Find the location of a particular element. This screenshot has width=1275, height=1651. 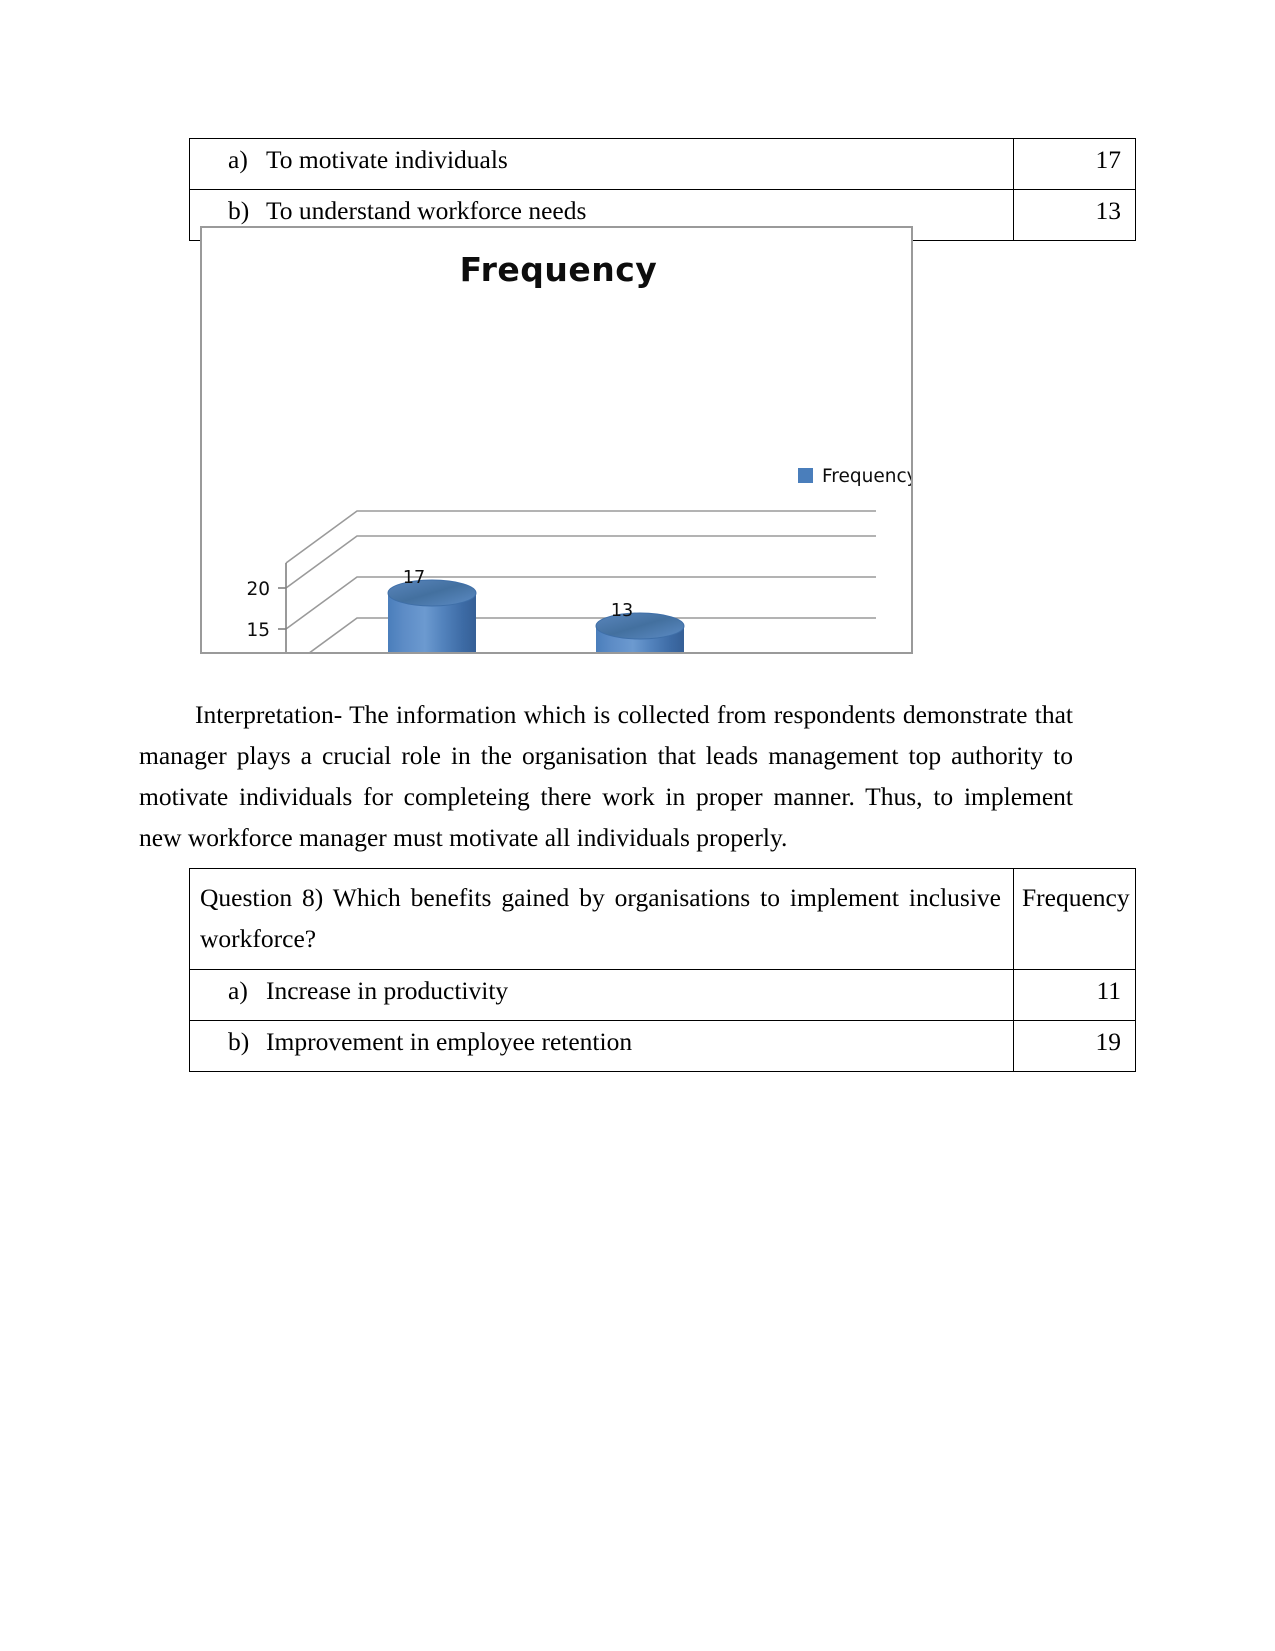

option-label-cell: b) Improvement in employee retention is located at coordinates (601, 1046).